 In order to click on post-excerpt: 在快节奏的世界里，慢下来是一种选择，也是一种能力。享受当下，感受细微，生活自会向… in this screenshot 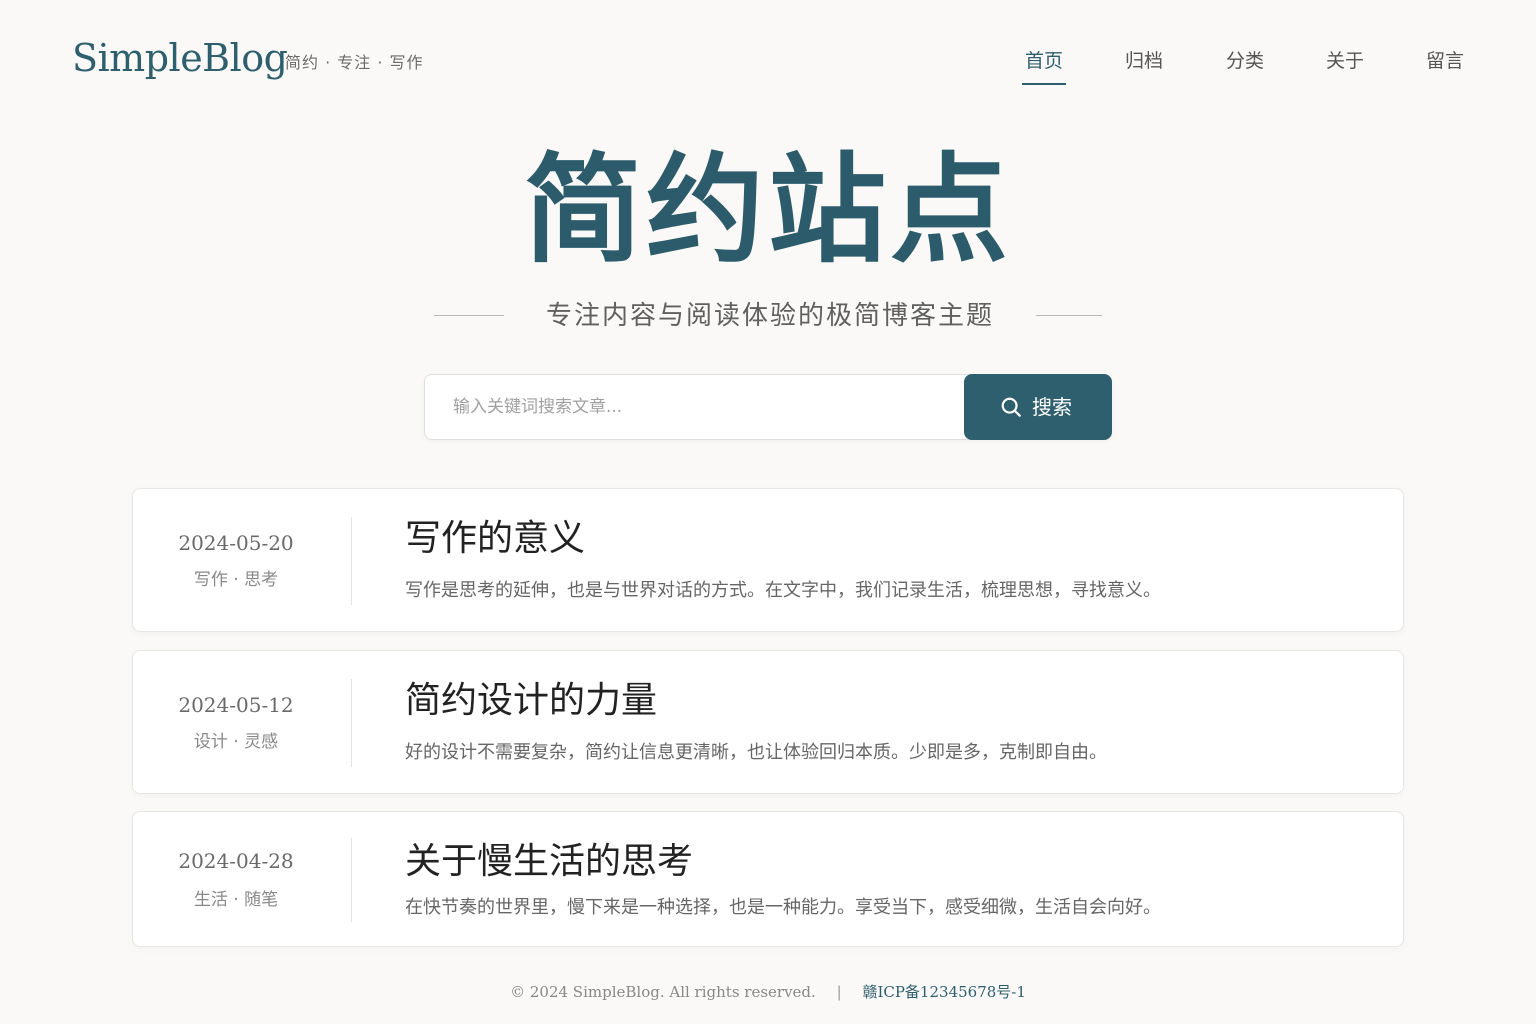, I will do `click(783, 907)`.